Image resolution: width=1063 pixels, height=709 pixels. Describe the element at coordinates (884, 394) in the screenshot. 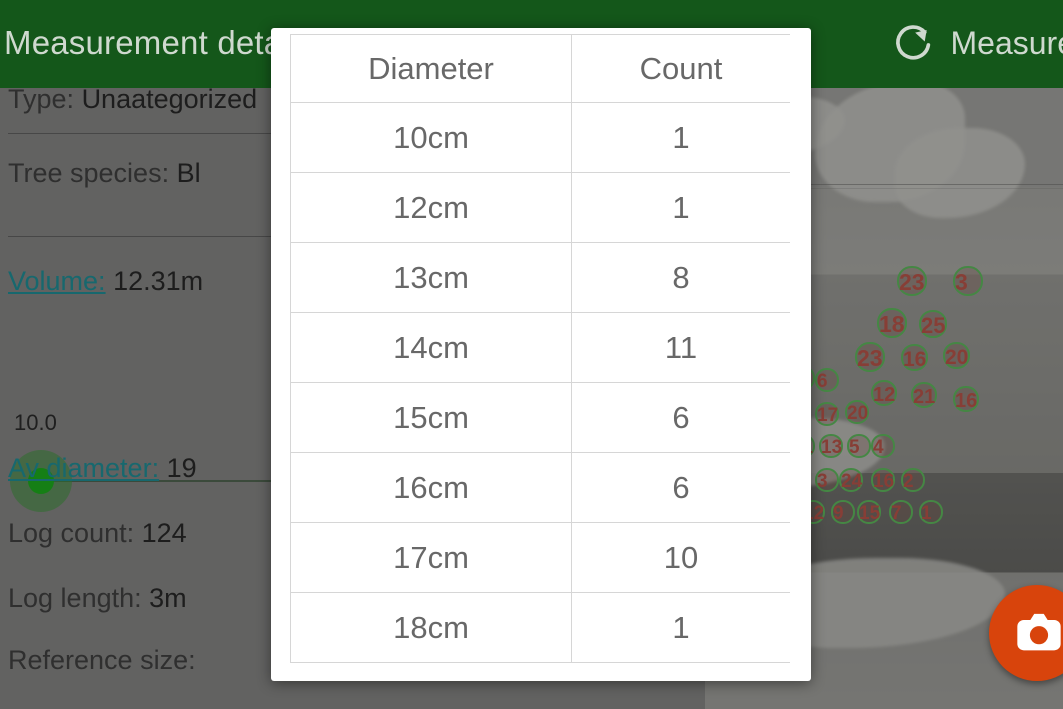

I see `log-detection-label: 12` at that location.